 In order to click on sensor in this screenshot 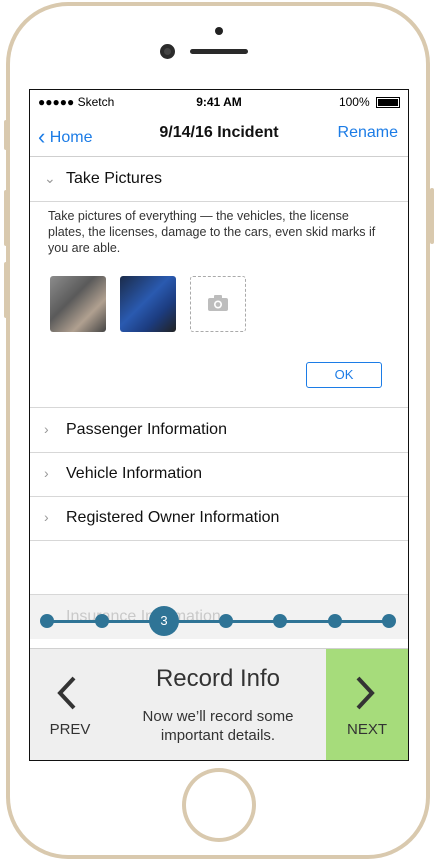, I will do `click(219, 31)`.